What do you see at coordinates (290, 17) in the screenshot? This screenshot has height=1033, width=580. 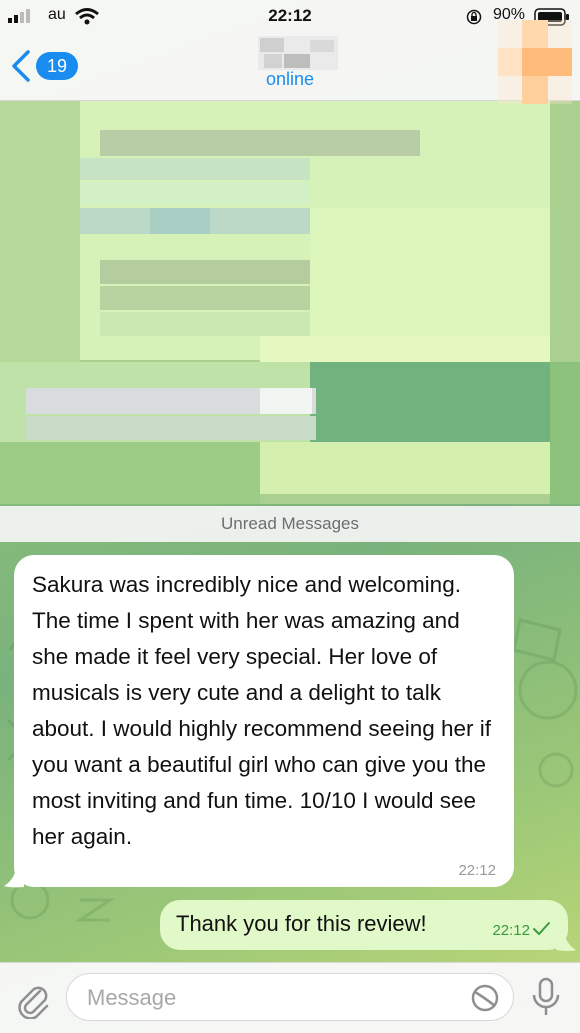 I see `status-bar: au 22:12 90%` at bounding box center [290, 17].